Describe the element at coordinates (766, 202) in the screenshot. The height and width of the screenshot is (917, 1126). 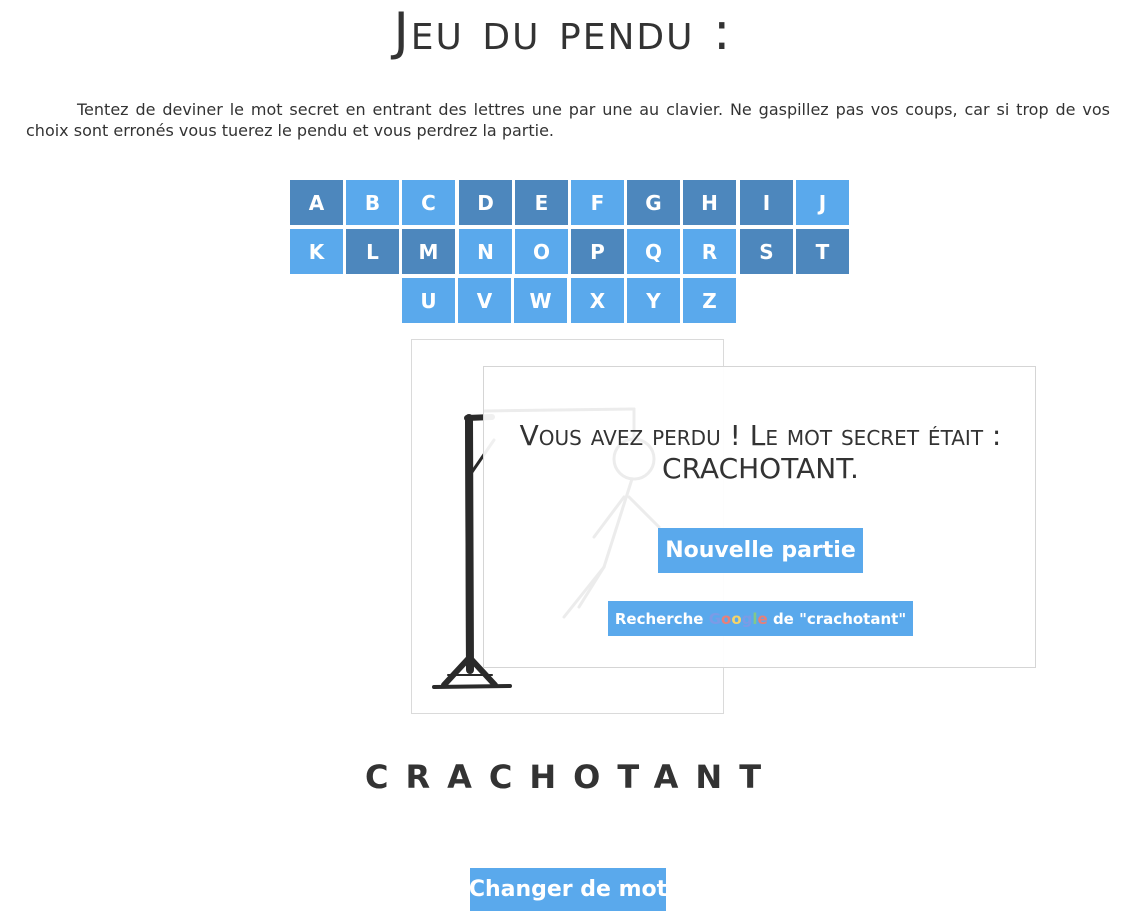
I see `letter-key-i: I` at that location.